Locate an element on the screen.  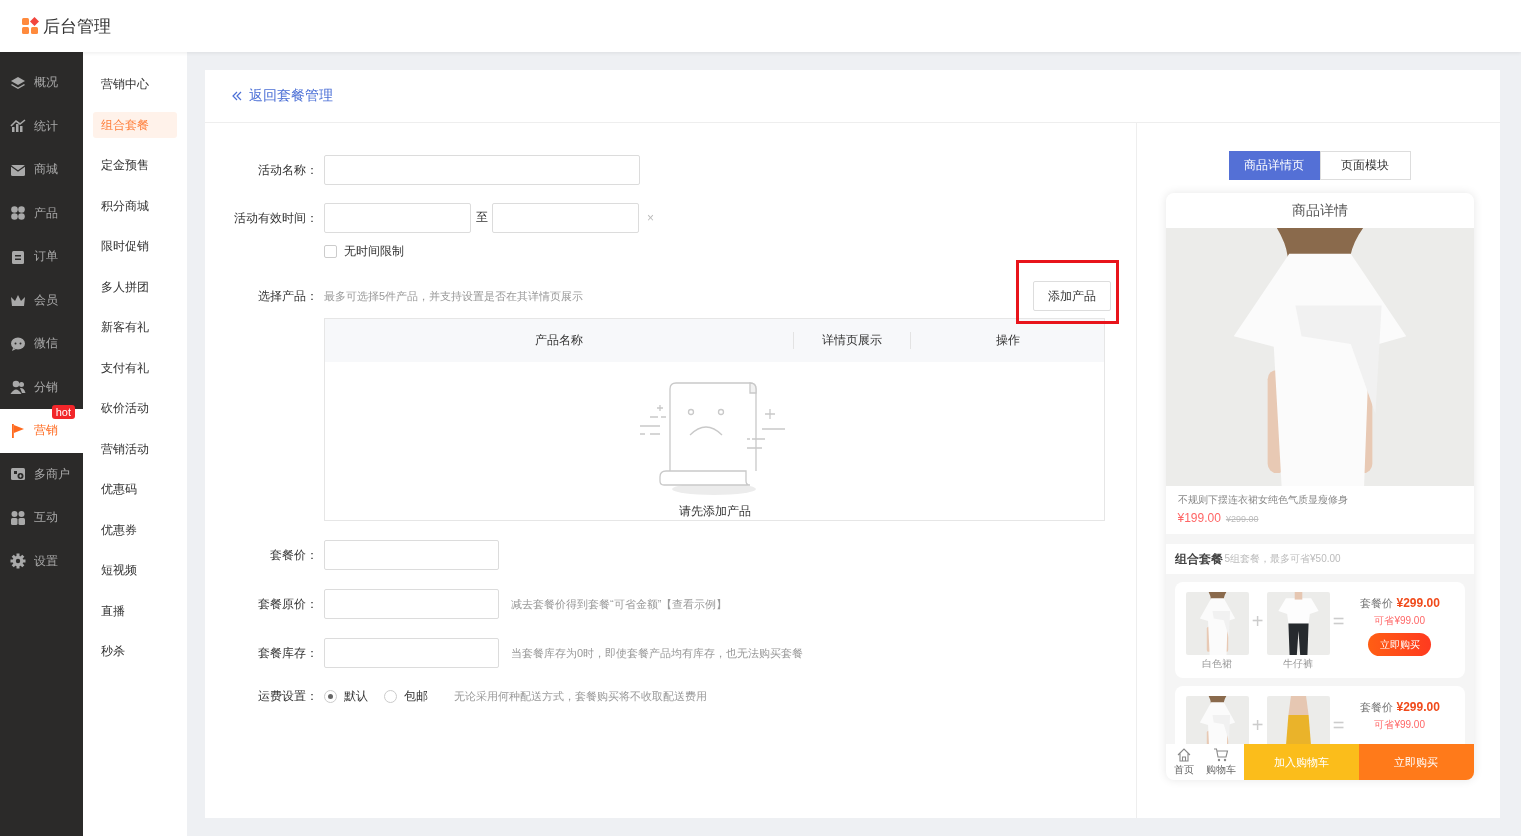
field-label: 套餐原价： is located at coordinates (287, 604).